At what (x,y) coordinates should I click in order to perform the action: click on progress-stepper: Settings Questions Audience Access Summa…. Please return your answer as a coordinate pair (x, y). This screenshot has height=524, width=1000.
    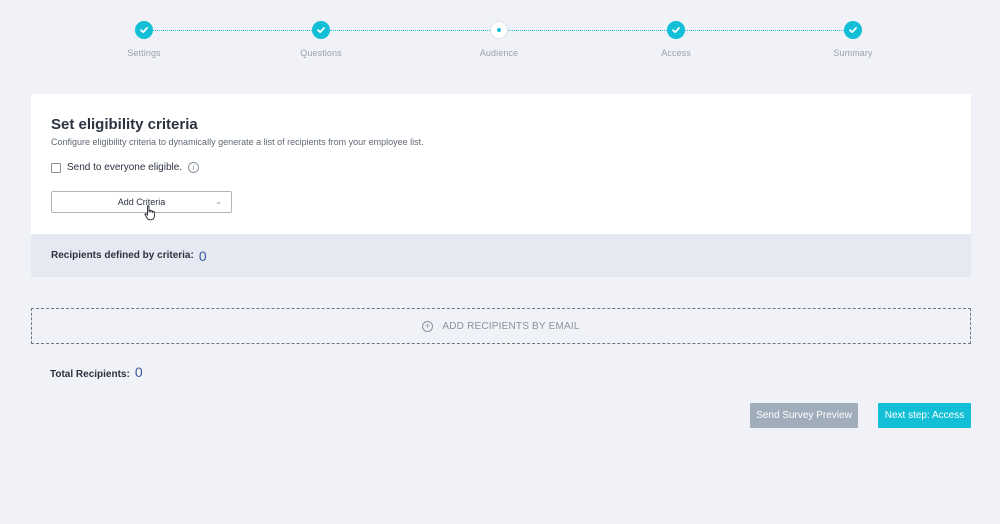
    Looking at the image, I should click on (500, 35).